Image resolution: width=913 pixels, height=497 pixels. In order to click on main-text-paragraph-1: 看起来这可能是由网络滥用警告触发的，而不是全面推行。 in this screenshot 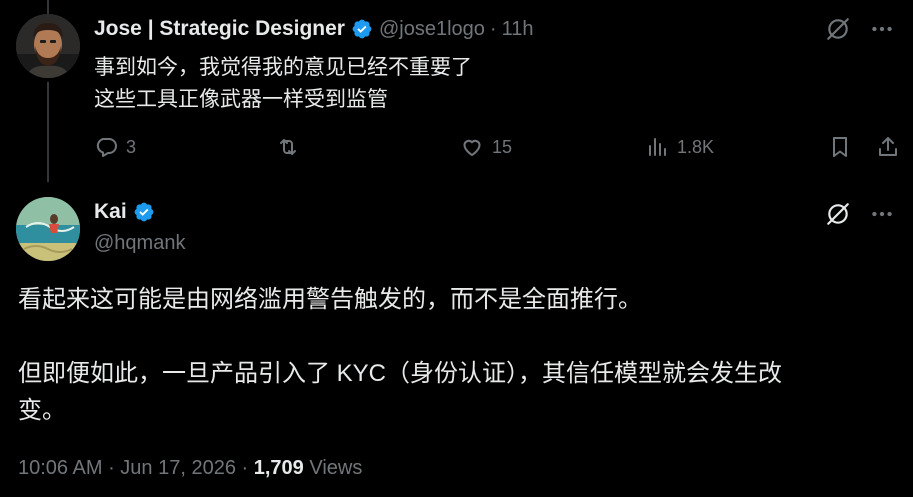, I will do `click(330, 299)`.